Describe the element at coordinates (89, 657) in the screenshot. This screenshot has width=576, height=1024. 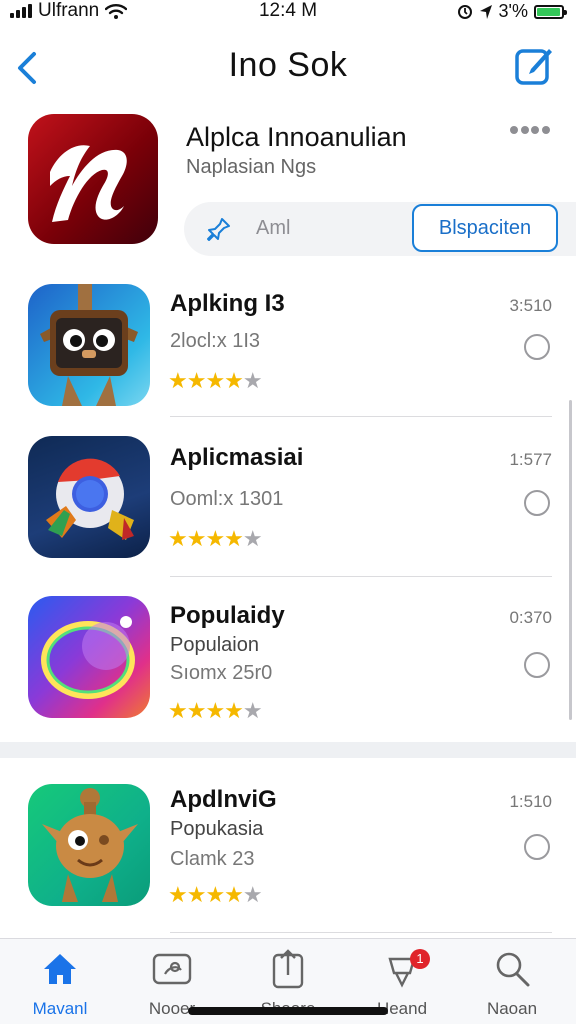
I see `gradient-ring-icon` at that location.